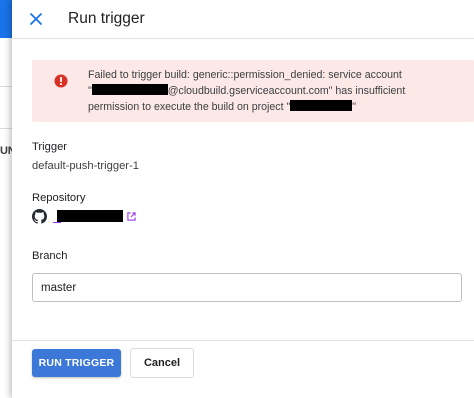 The width and height of the screenshot is (474, 398). I want to click on github-icon, so click(39, 216).